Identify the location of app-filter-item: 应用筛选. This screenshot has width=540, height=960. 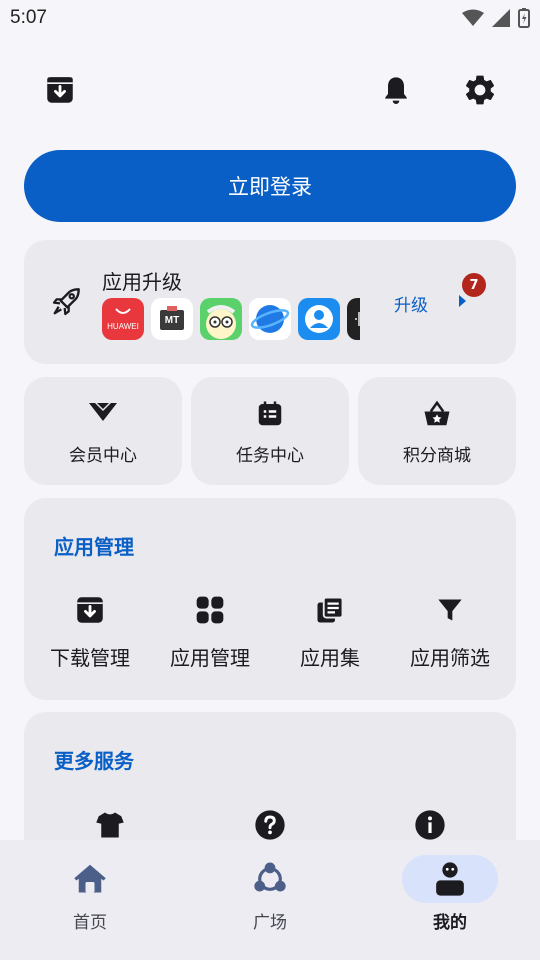
(450, 630).